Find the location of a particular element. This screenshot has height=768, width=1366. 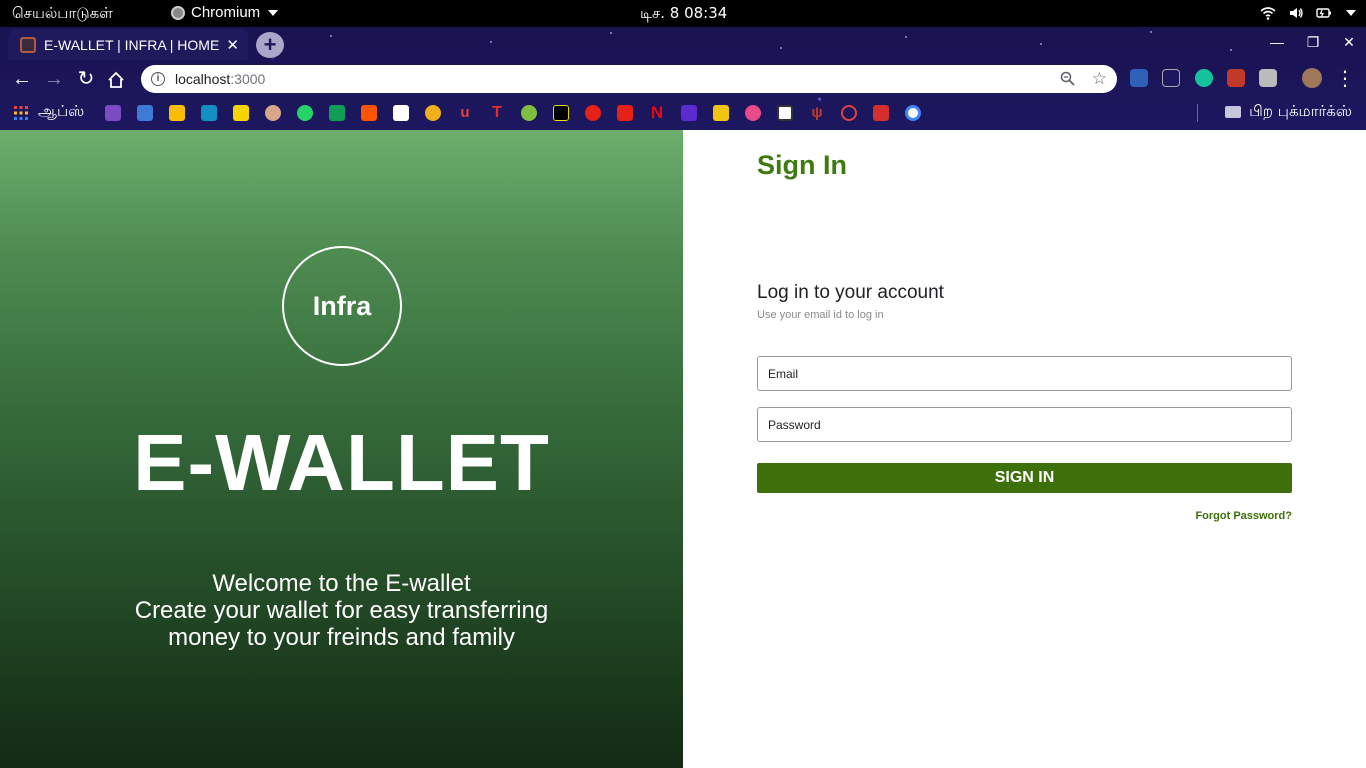

udemy-icon: u is located at coordinates (465, 113).